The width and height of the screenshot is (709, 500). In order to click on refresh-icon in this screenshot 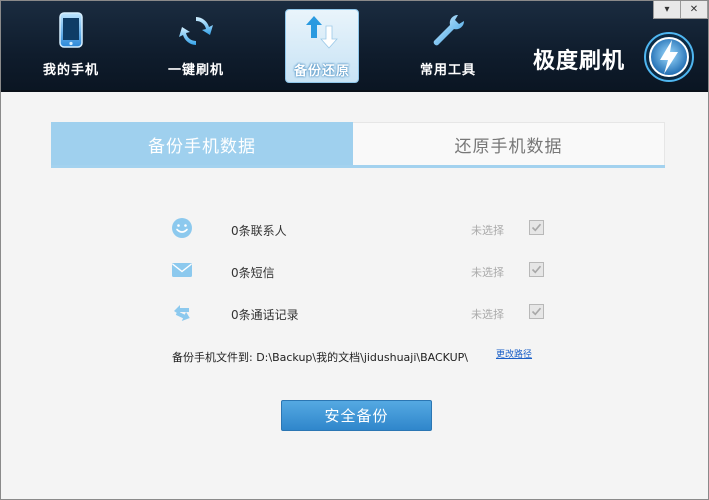, I will do `click(196, 31)`.